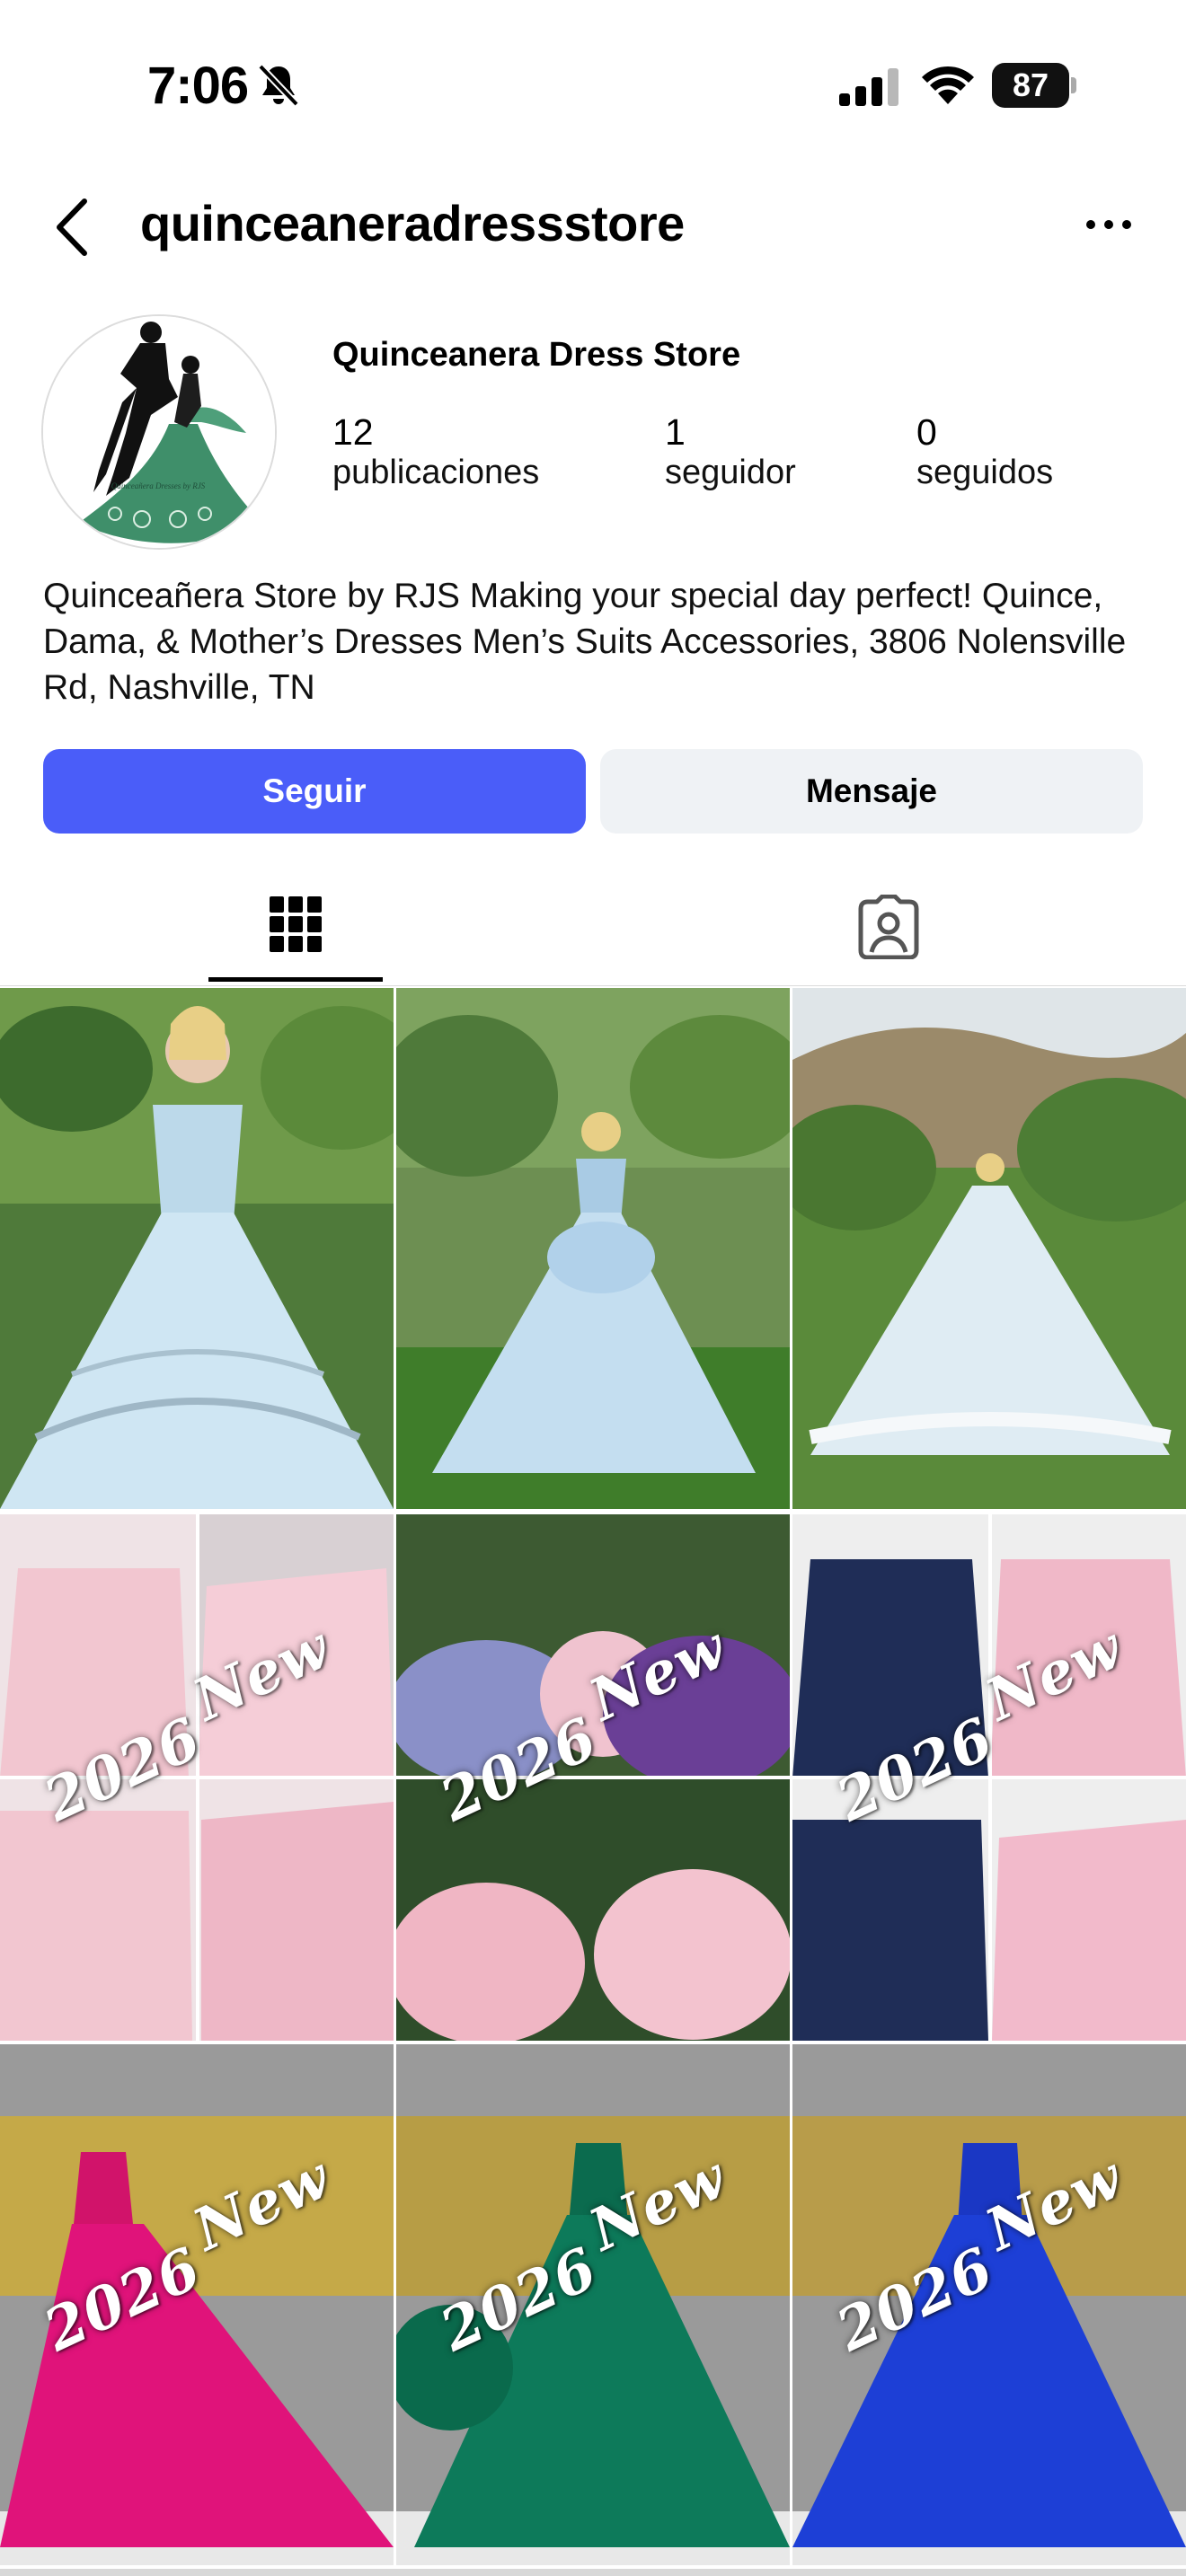 The width and height of the screenshot is (1186, 2576). Describe the element at coordinates (436, 472) in the screenshot. I see `stat-label: publicaciones` at that location.